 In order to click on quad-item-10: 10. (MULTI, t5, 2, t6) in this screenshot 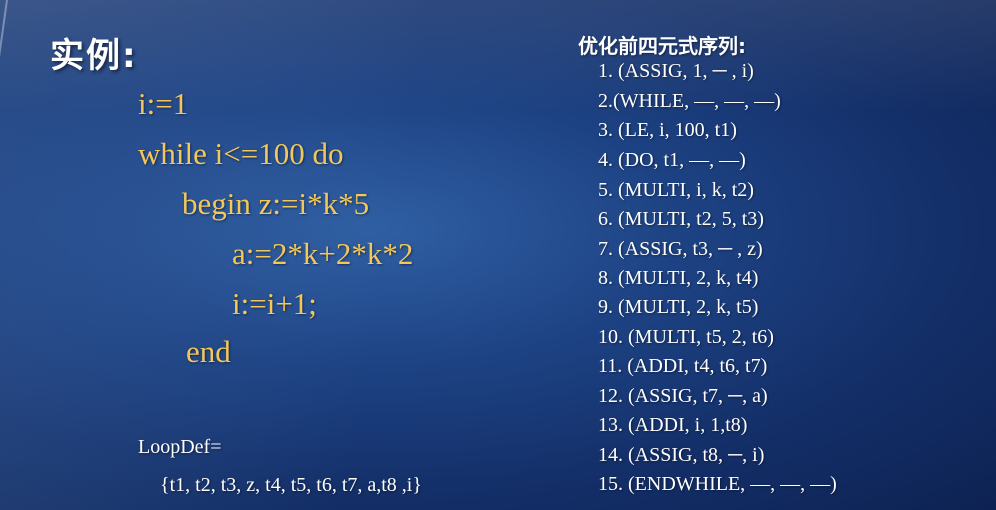, I will do `click(686, 337)`.